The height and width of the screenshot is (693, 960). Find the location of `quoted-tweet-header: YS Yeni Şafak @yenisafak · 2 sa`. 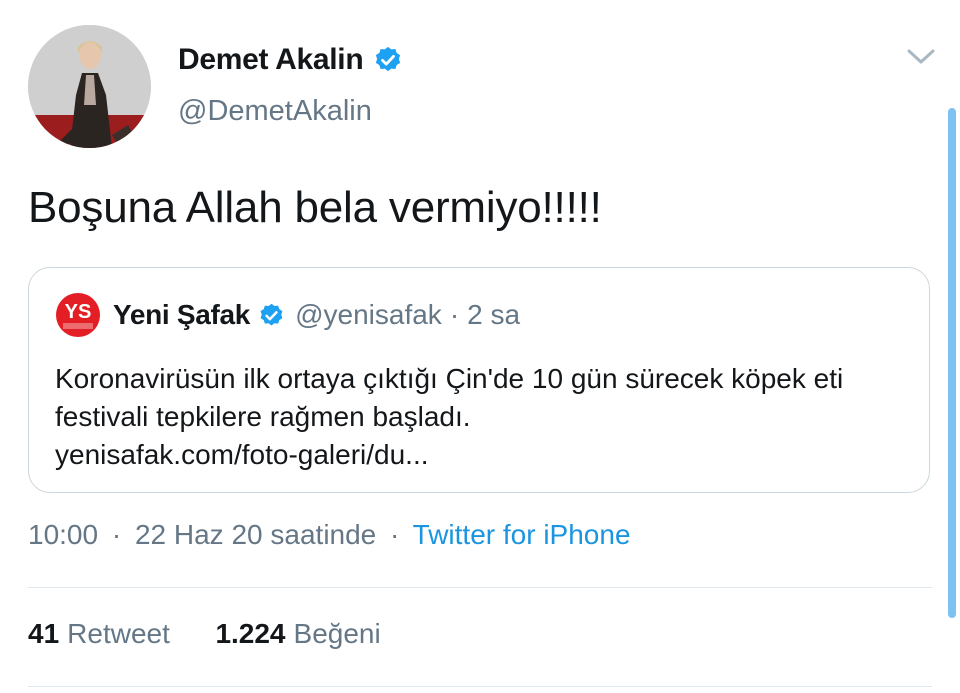

quoted-tweet-header: YS Yeni Şafak @yenisafak · 2 sa is located at coordinates (287, 315).